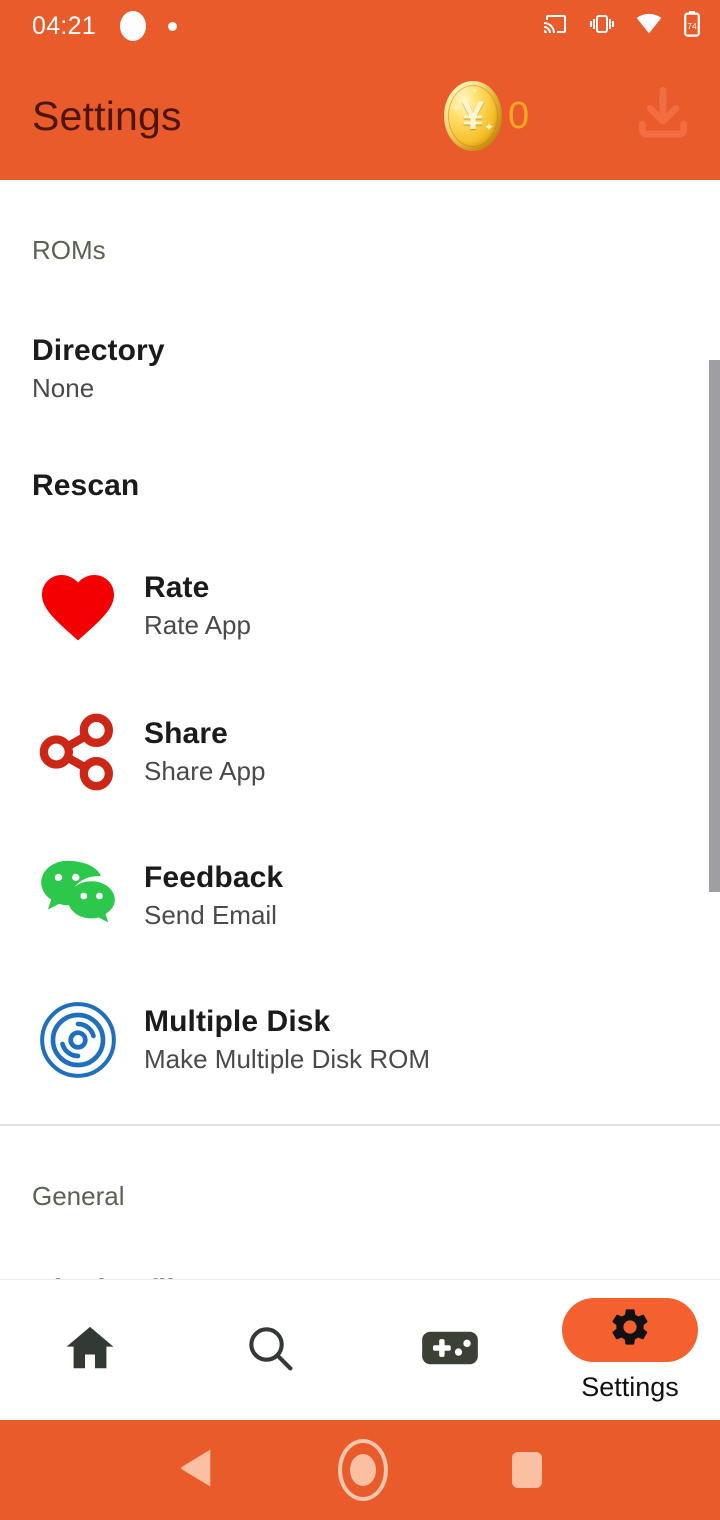 Image resolution: width=720 pixels, height=1520 pixels. Describe the element at coordinates (196, 1470) in the screenshot. I see `back-triangle-icon` at that location.